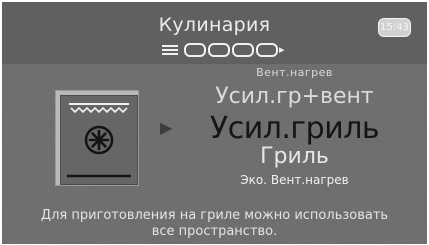 This screenshot has width=429, height=245. What do you see at coordinates (294, 128) in the screenshot?
I see `mode-option-intensive-grill-selected: Усил.гриль` at bounding box center [294, 128].